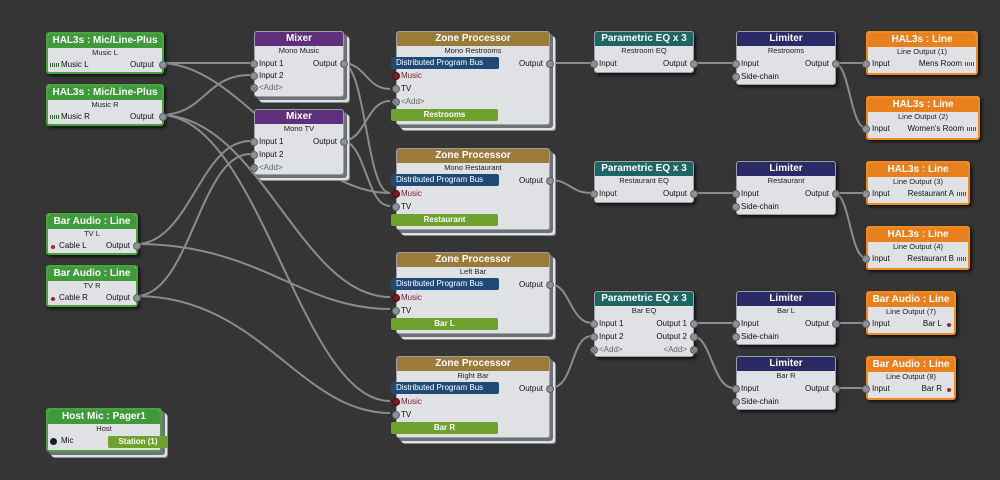  What do you see at coordinates (75, 64) in the screenshot?
I see `input-label: Music L` at bounding box center [75, 64].